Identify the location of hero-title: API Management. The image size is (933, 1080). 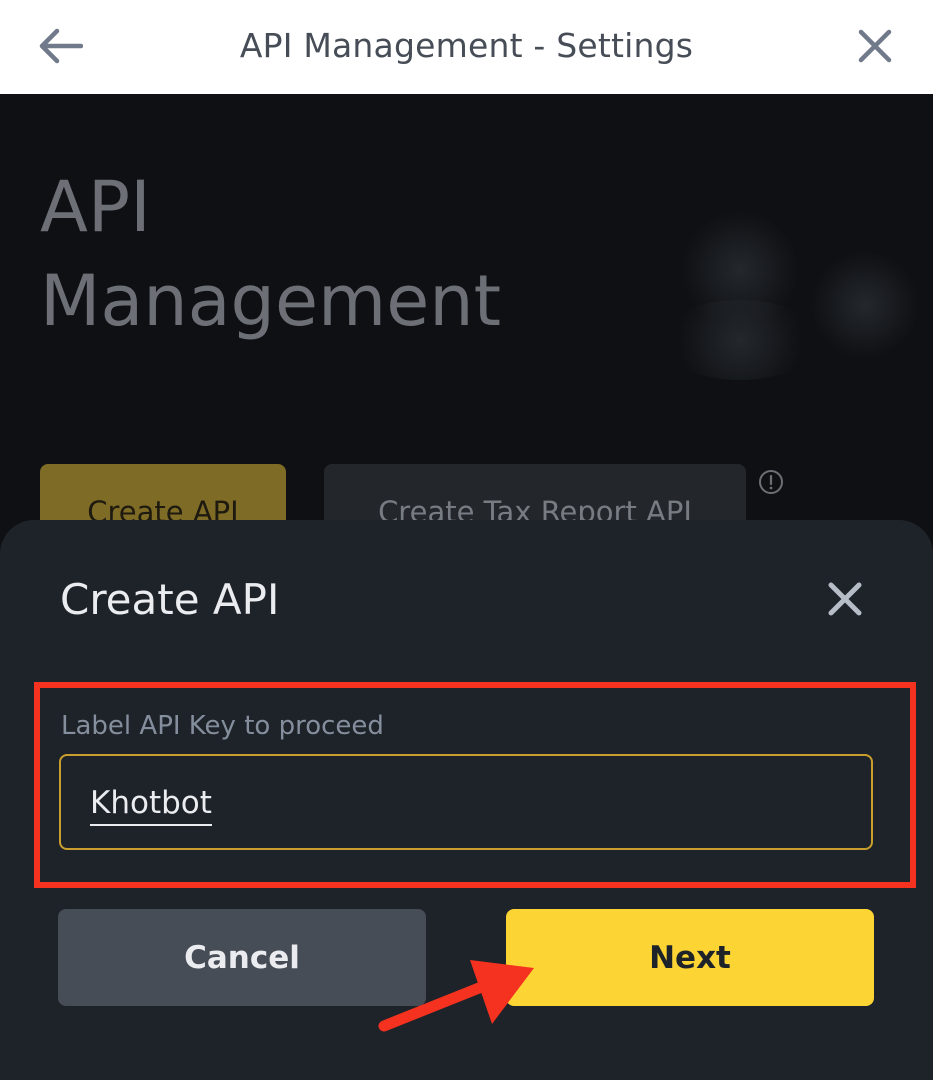
(320, 254).